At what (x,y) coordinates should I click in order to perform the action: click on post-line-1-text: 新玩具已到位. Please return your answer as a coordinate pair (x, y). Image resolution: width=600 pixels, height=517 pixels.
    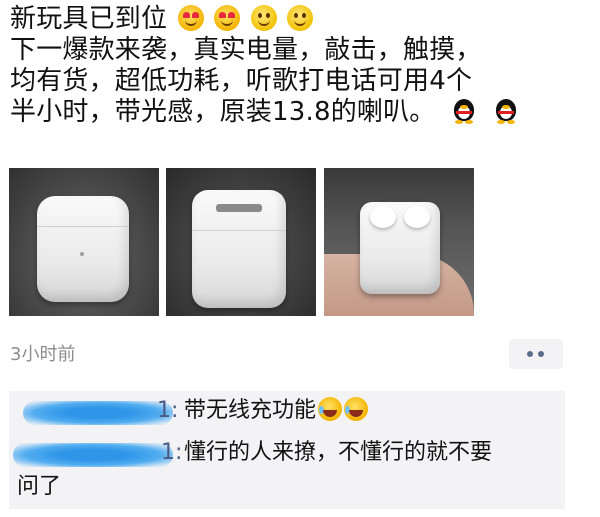
    Looking at the image, I should click on (89, 19).